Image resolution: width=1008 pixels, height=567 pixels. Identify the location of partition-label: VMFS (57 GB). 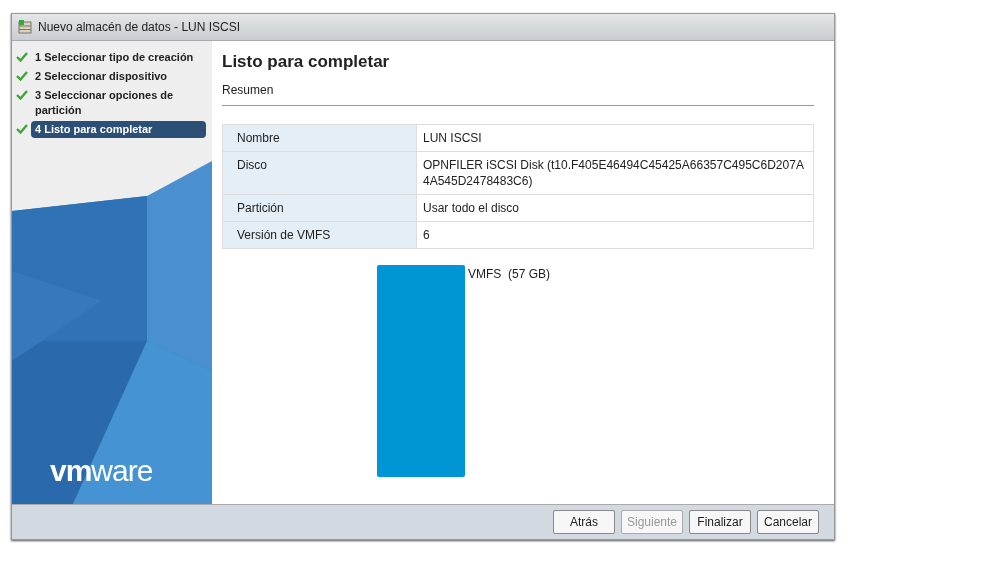
(509, 274).